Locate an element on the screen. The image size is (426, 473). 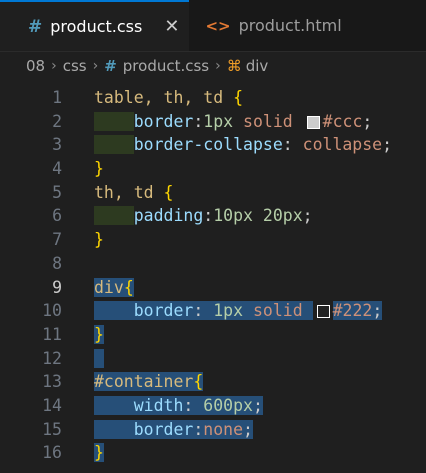
breadcrumb-folder: 08 is located at coordinates (35, 66).